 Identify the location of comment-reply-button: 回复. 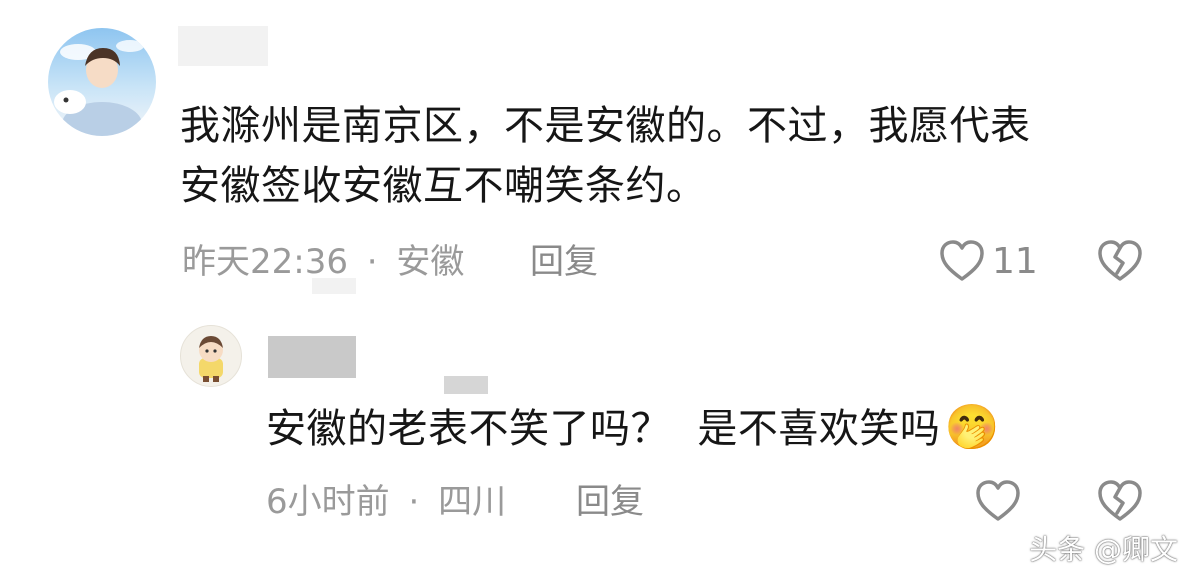
(564, 262).